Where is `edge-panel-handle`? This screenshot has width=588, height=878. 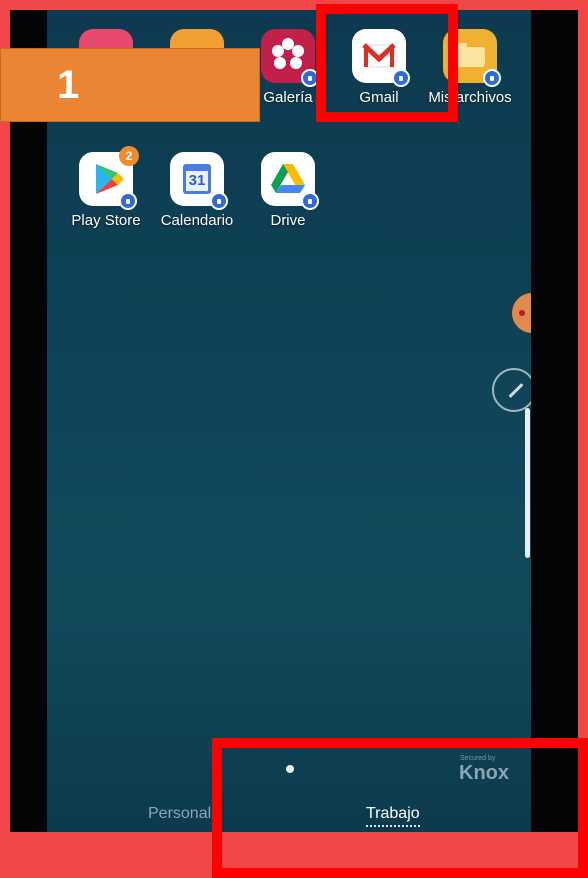 edge-panel-handle is located at coordinates (521, 313).